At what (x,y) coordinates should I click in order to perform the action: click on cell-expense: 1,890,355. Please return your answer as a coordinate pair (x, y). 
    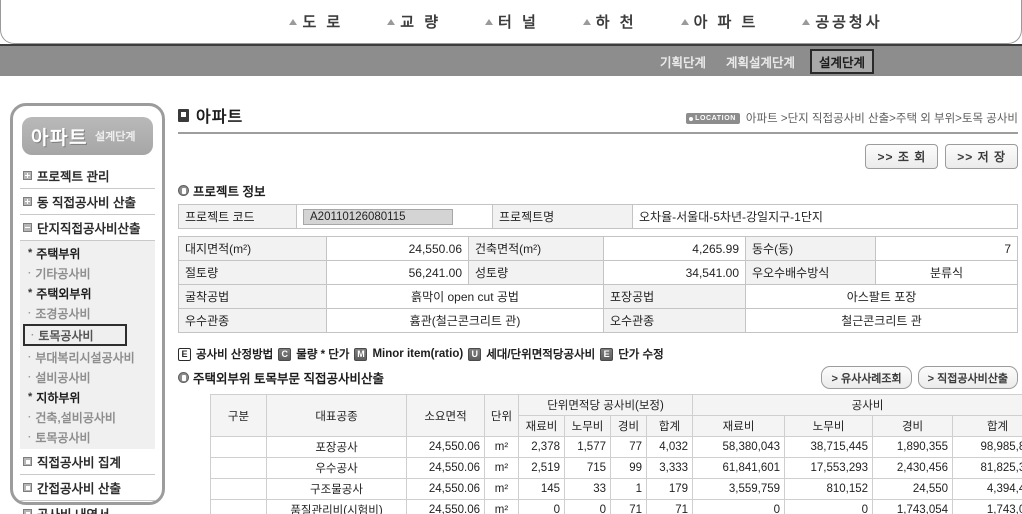
    Looking at the image, I should click on (913, 447).